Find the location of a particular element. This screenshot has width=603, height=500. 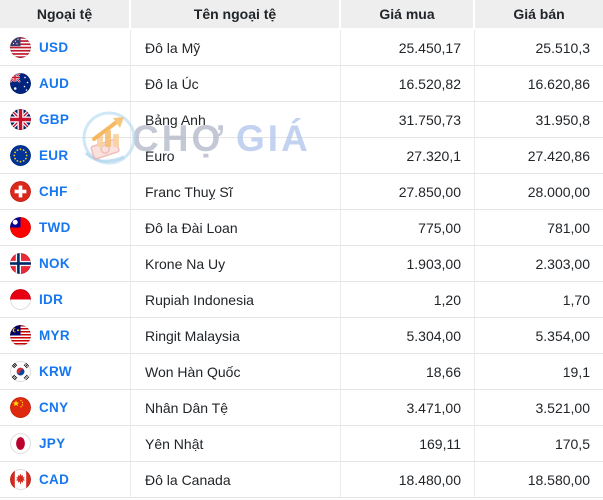

myr-flag-icon is located at coordinates (20, 335).